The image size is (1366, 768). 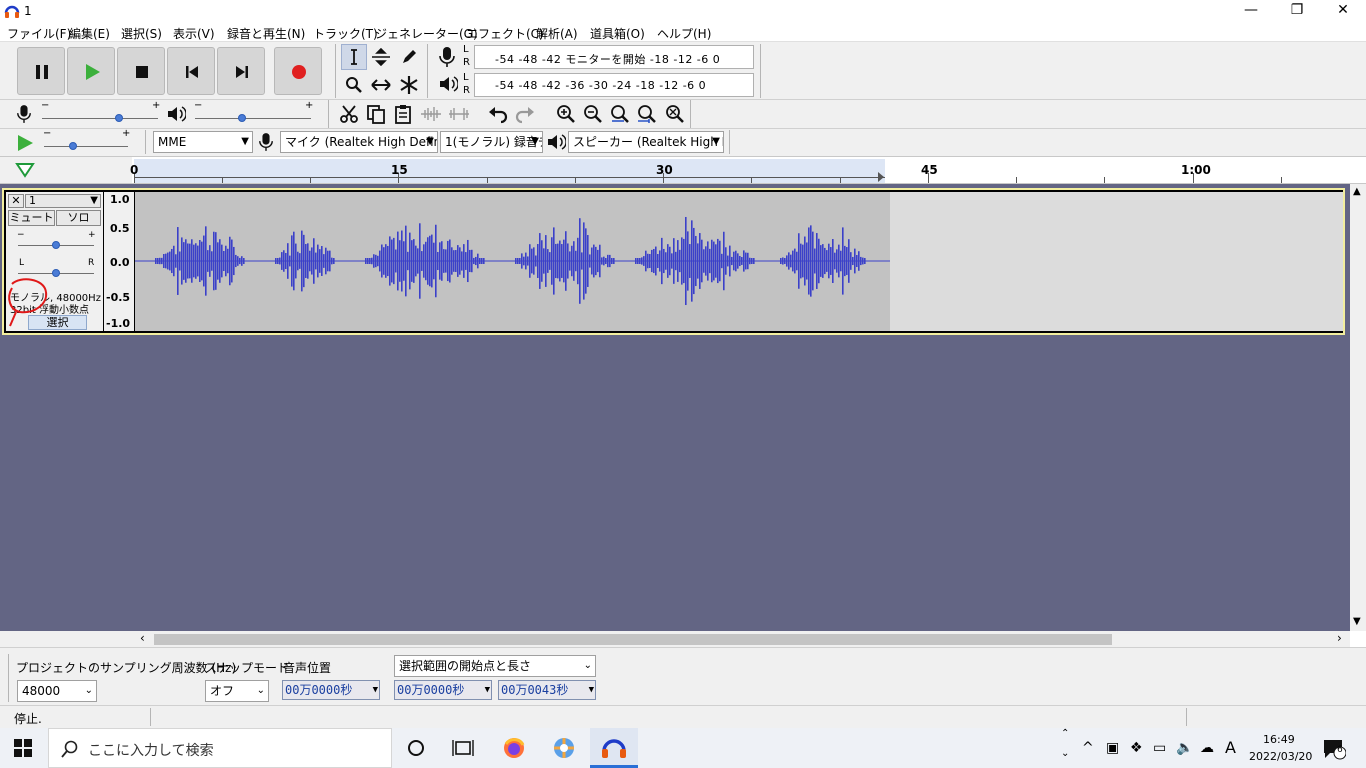 I want to click on zoom-out-icon, so click(x=593, y=114).